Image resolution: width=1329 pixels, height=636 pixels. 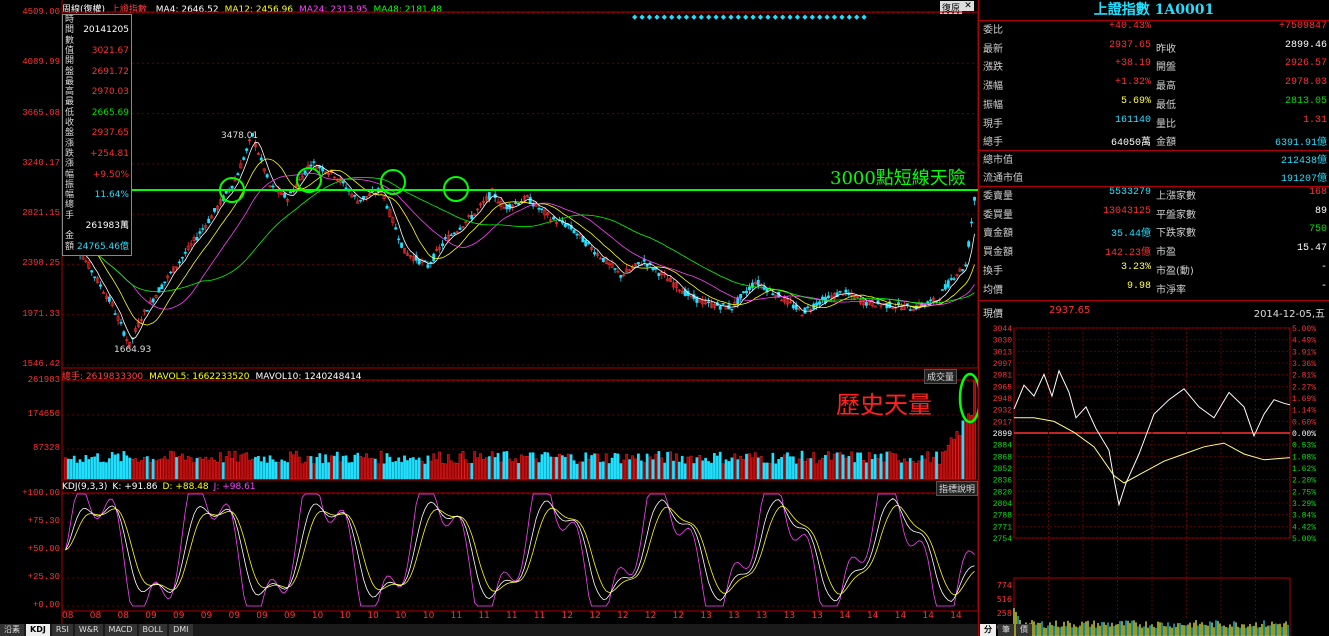 What do you see at coordinates (1006, 630) in the screenshot?
I see `intraday-tab: 筆` at bounding box center [1006, 630].